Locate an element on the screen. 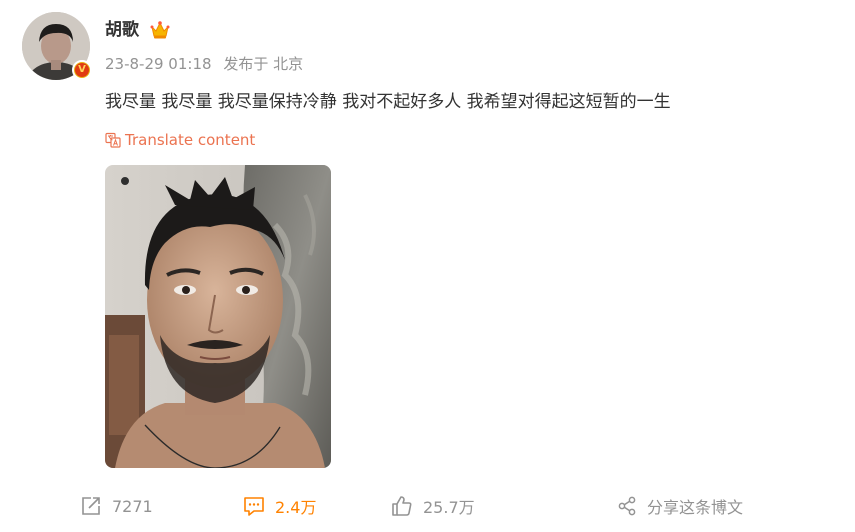  translate-label: Translate content is located at coordinates (190, 140).